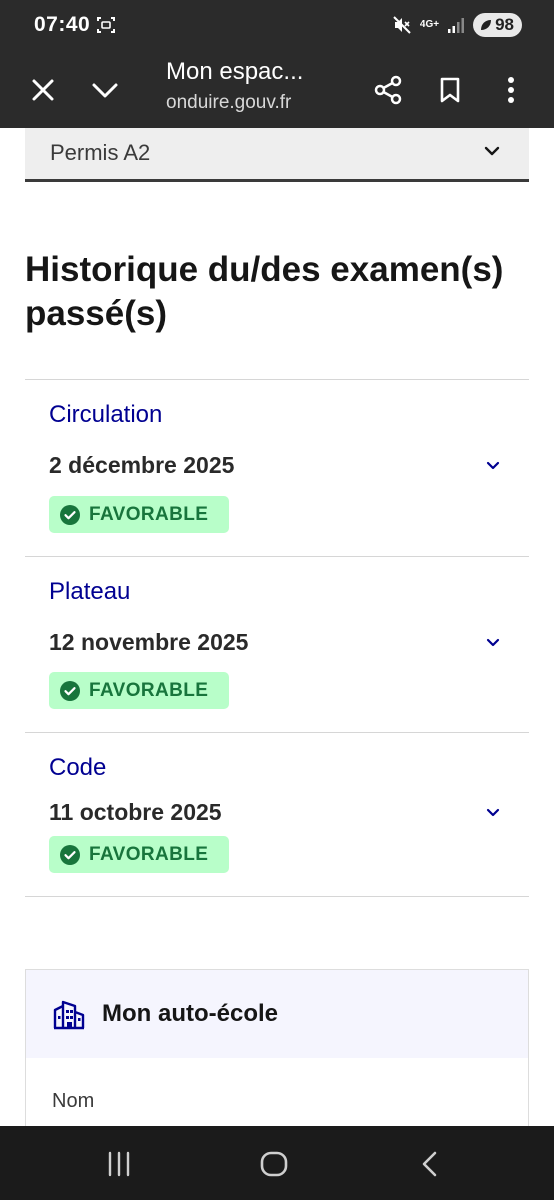 This screenshot has height=1200, width=554. Describe the element at coordinates (106, 414) in the screenshot. I see `exam-name: Circulation` at that location.